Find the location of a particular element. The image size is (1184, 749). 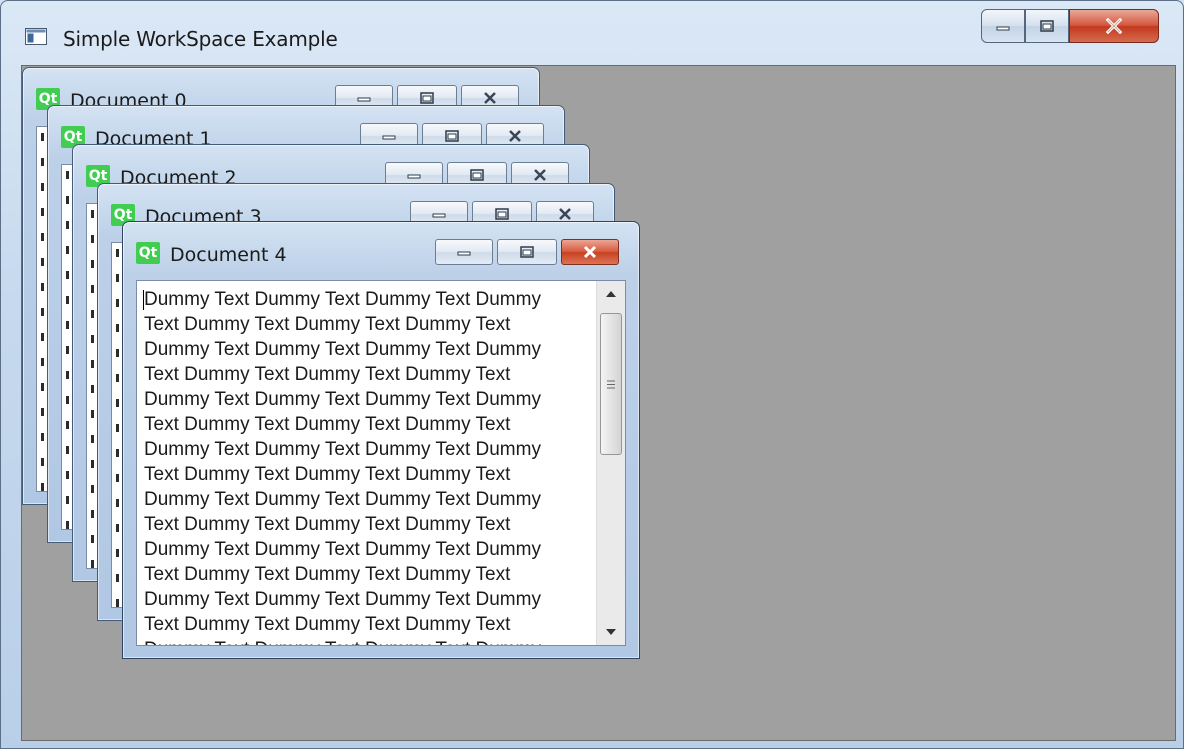

document-caption-buttons is located at coordinates (527, 252).